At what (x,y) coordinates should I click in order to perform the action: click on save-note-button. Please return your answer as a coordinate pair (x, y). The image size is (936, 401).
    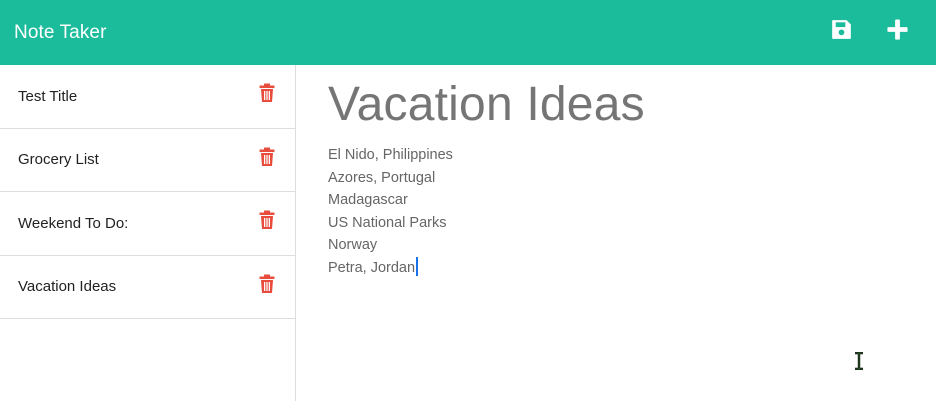
    Looking at the image, I should click on (841, 29).